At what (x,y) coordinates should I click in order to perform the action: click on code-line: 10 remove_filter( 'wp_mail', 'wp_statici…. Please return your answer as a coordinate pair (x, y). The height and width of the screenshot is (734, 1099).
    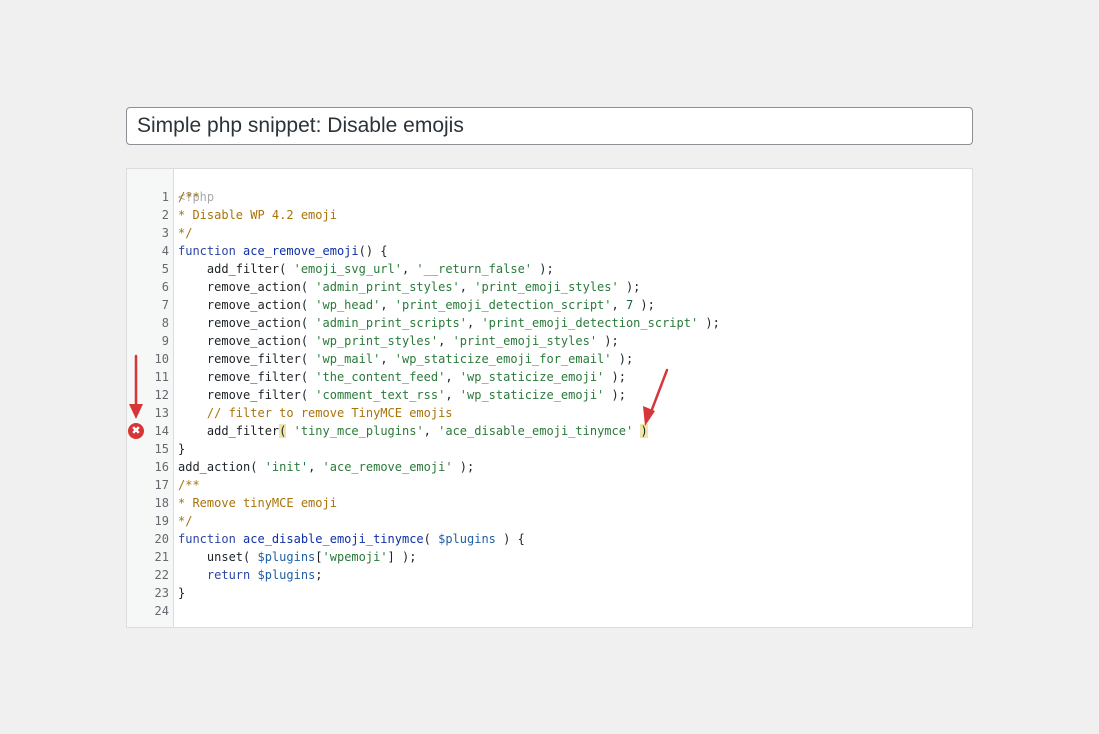
    Looking at the image, I should click on (549, 359).